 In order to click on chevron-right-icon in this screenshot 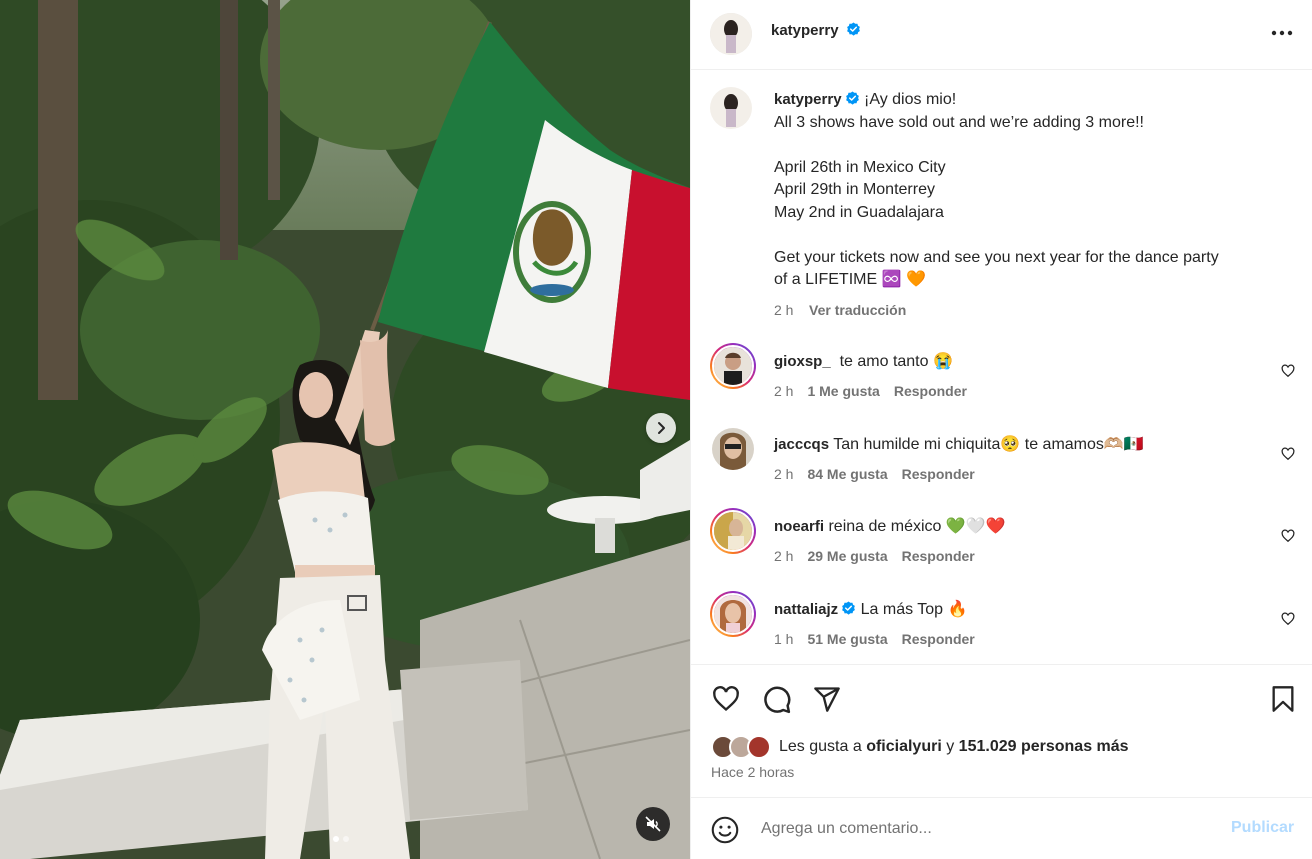, I will do `click(661, 428)`.